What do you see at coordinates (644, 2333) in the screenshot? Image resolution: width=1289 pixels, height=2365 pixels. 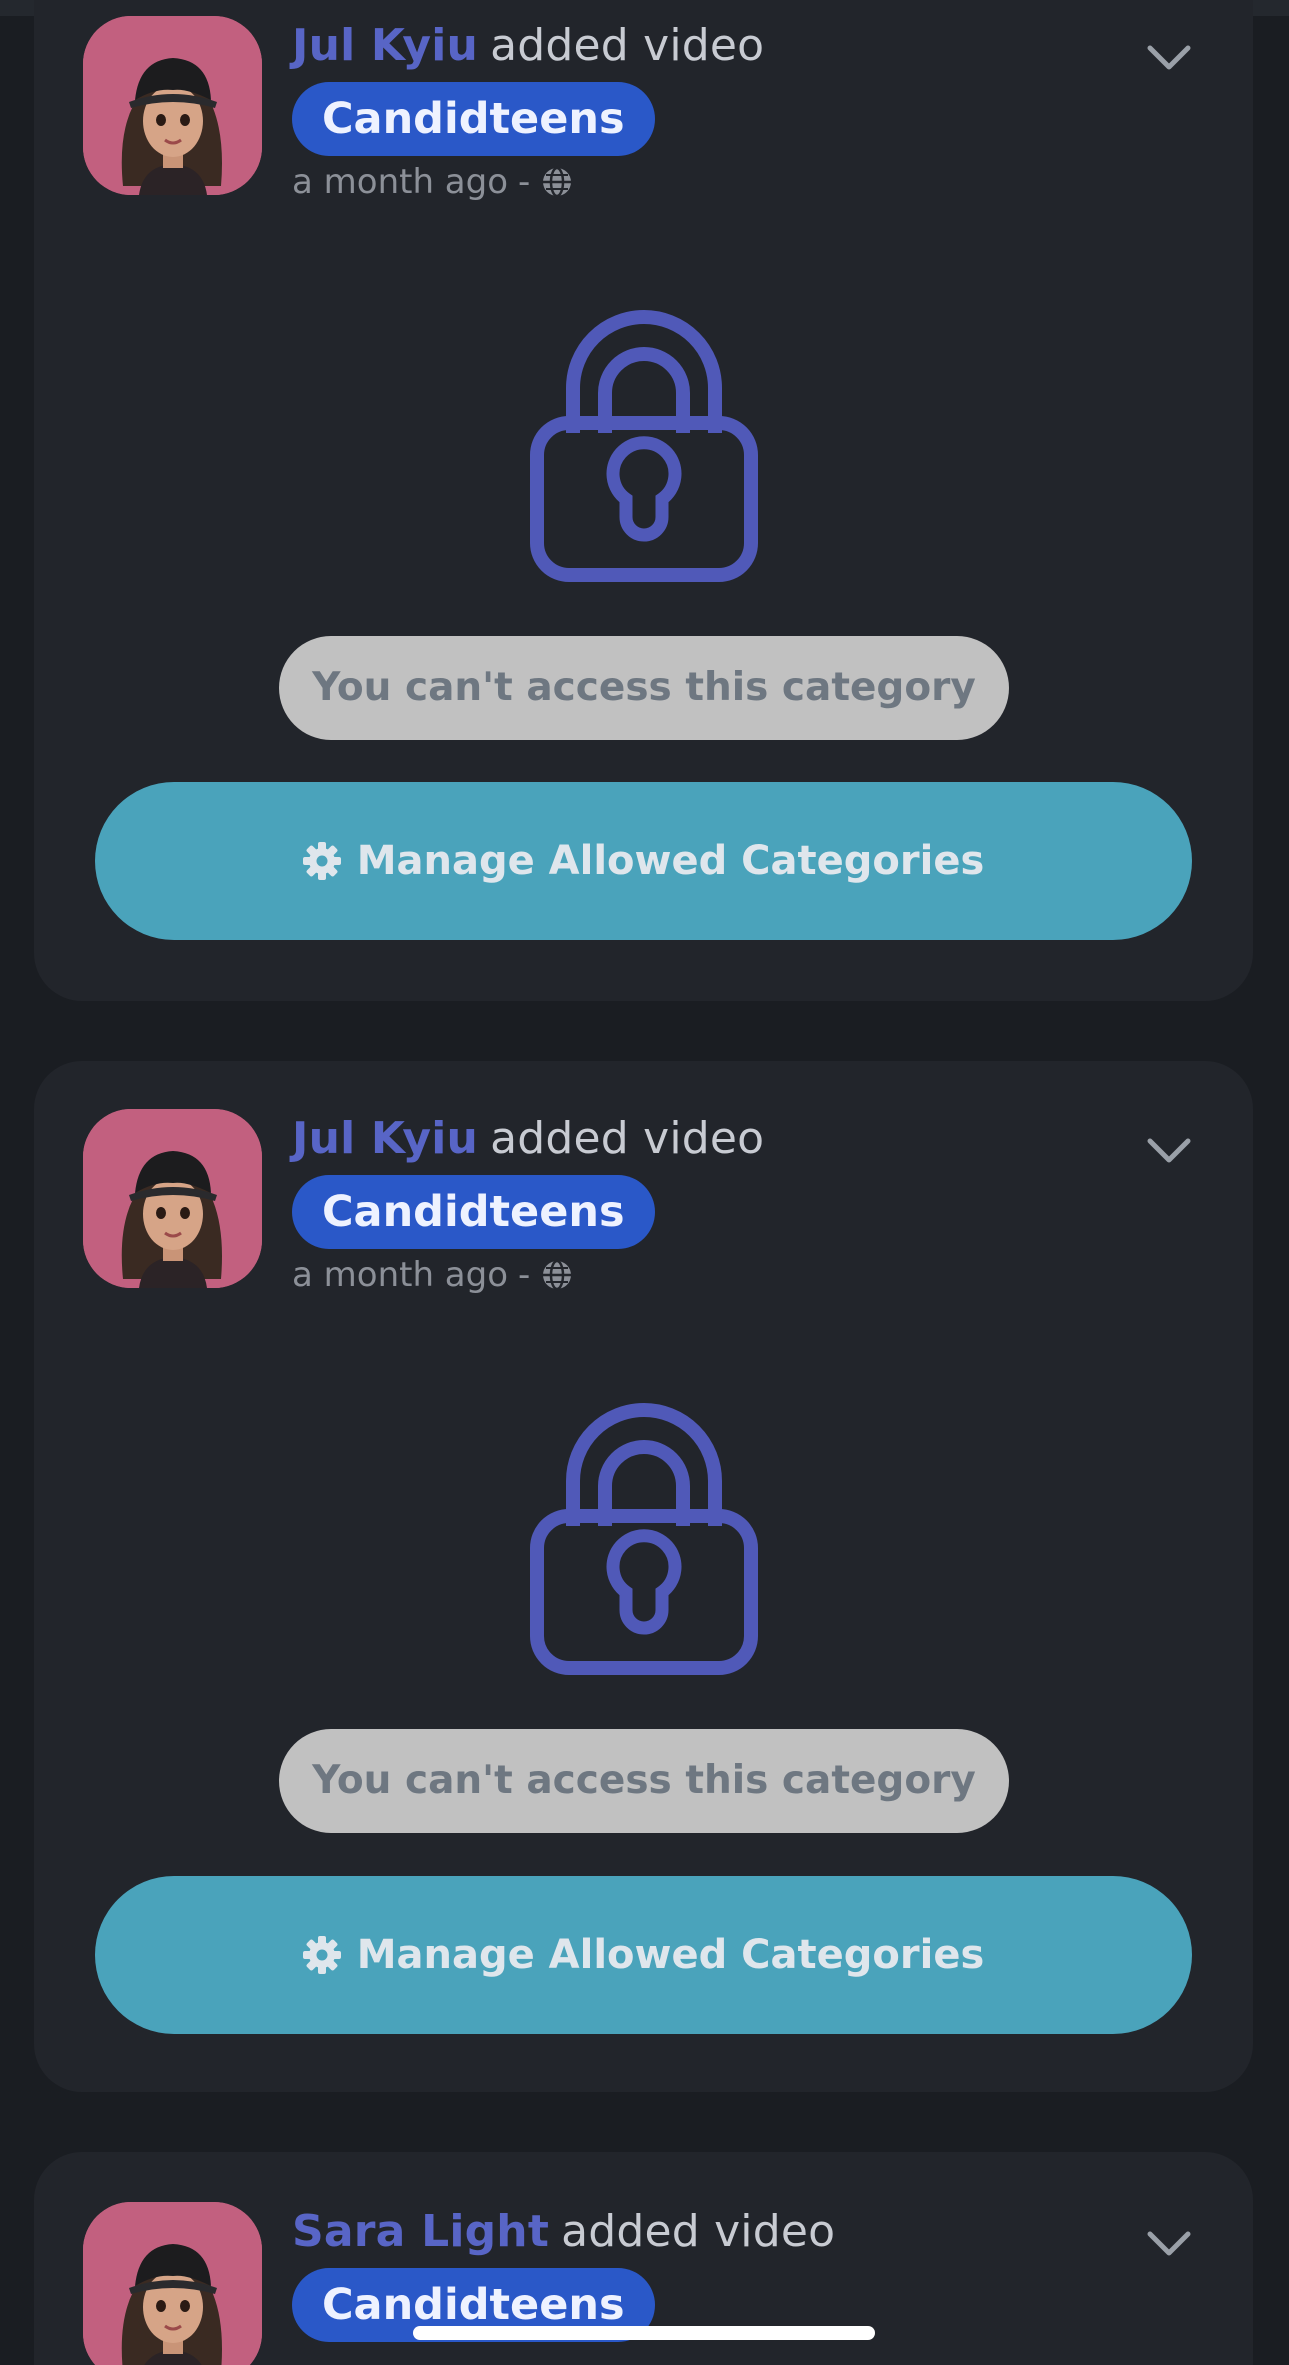 I see `home-indicator` at bounding box center [644, 2333].